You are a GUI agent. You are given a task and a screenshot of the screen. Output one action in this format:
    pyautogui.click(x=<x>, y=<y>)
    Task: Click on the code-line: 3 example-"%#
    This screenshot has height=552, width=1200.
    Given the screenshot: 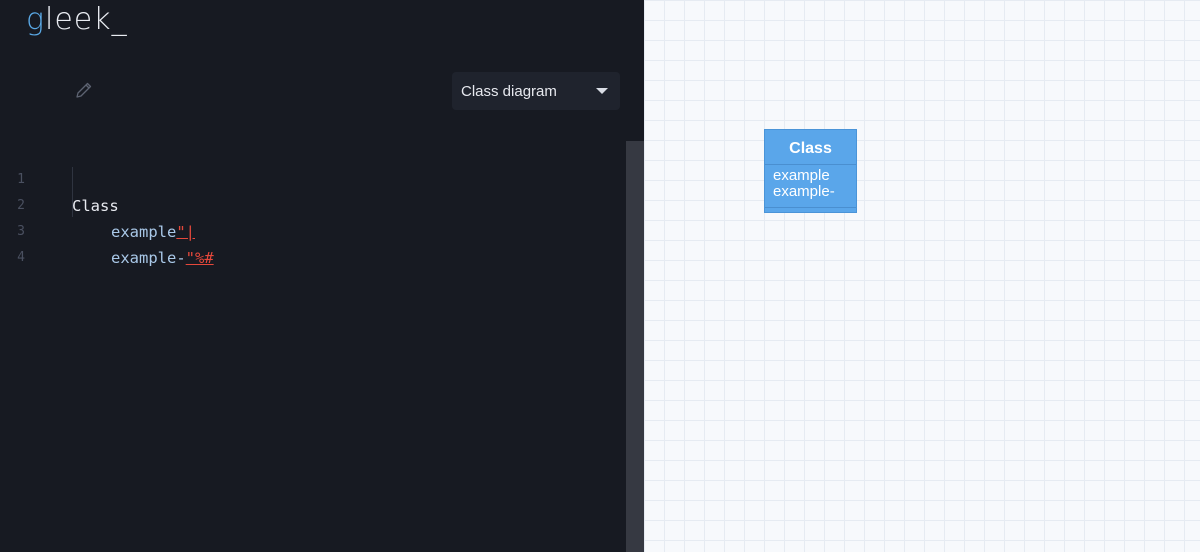 What is the action you would take?
    pyautogui.click(x=310, y=230)
    